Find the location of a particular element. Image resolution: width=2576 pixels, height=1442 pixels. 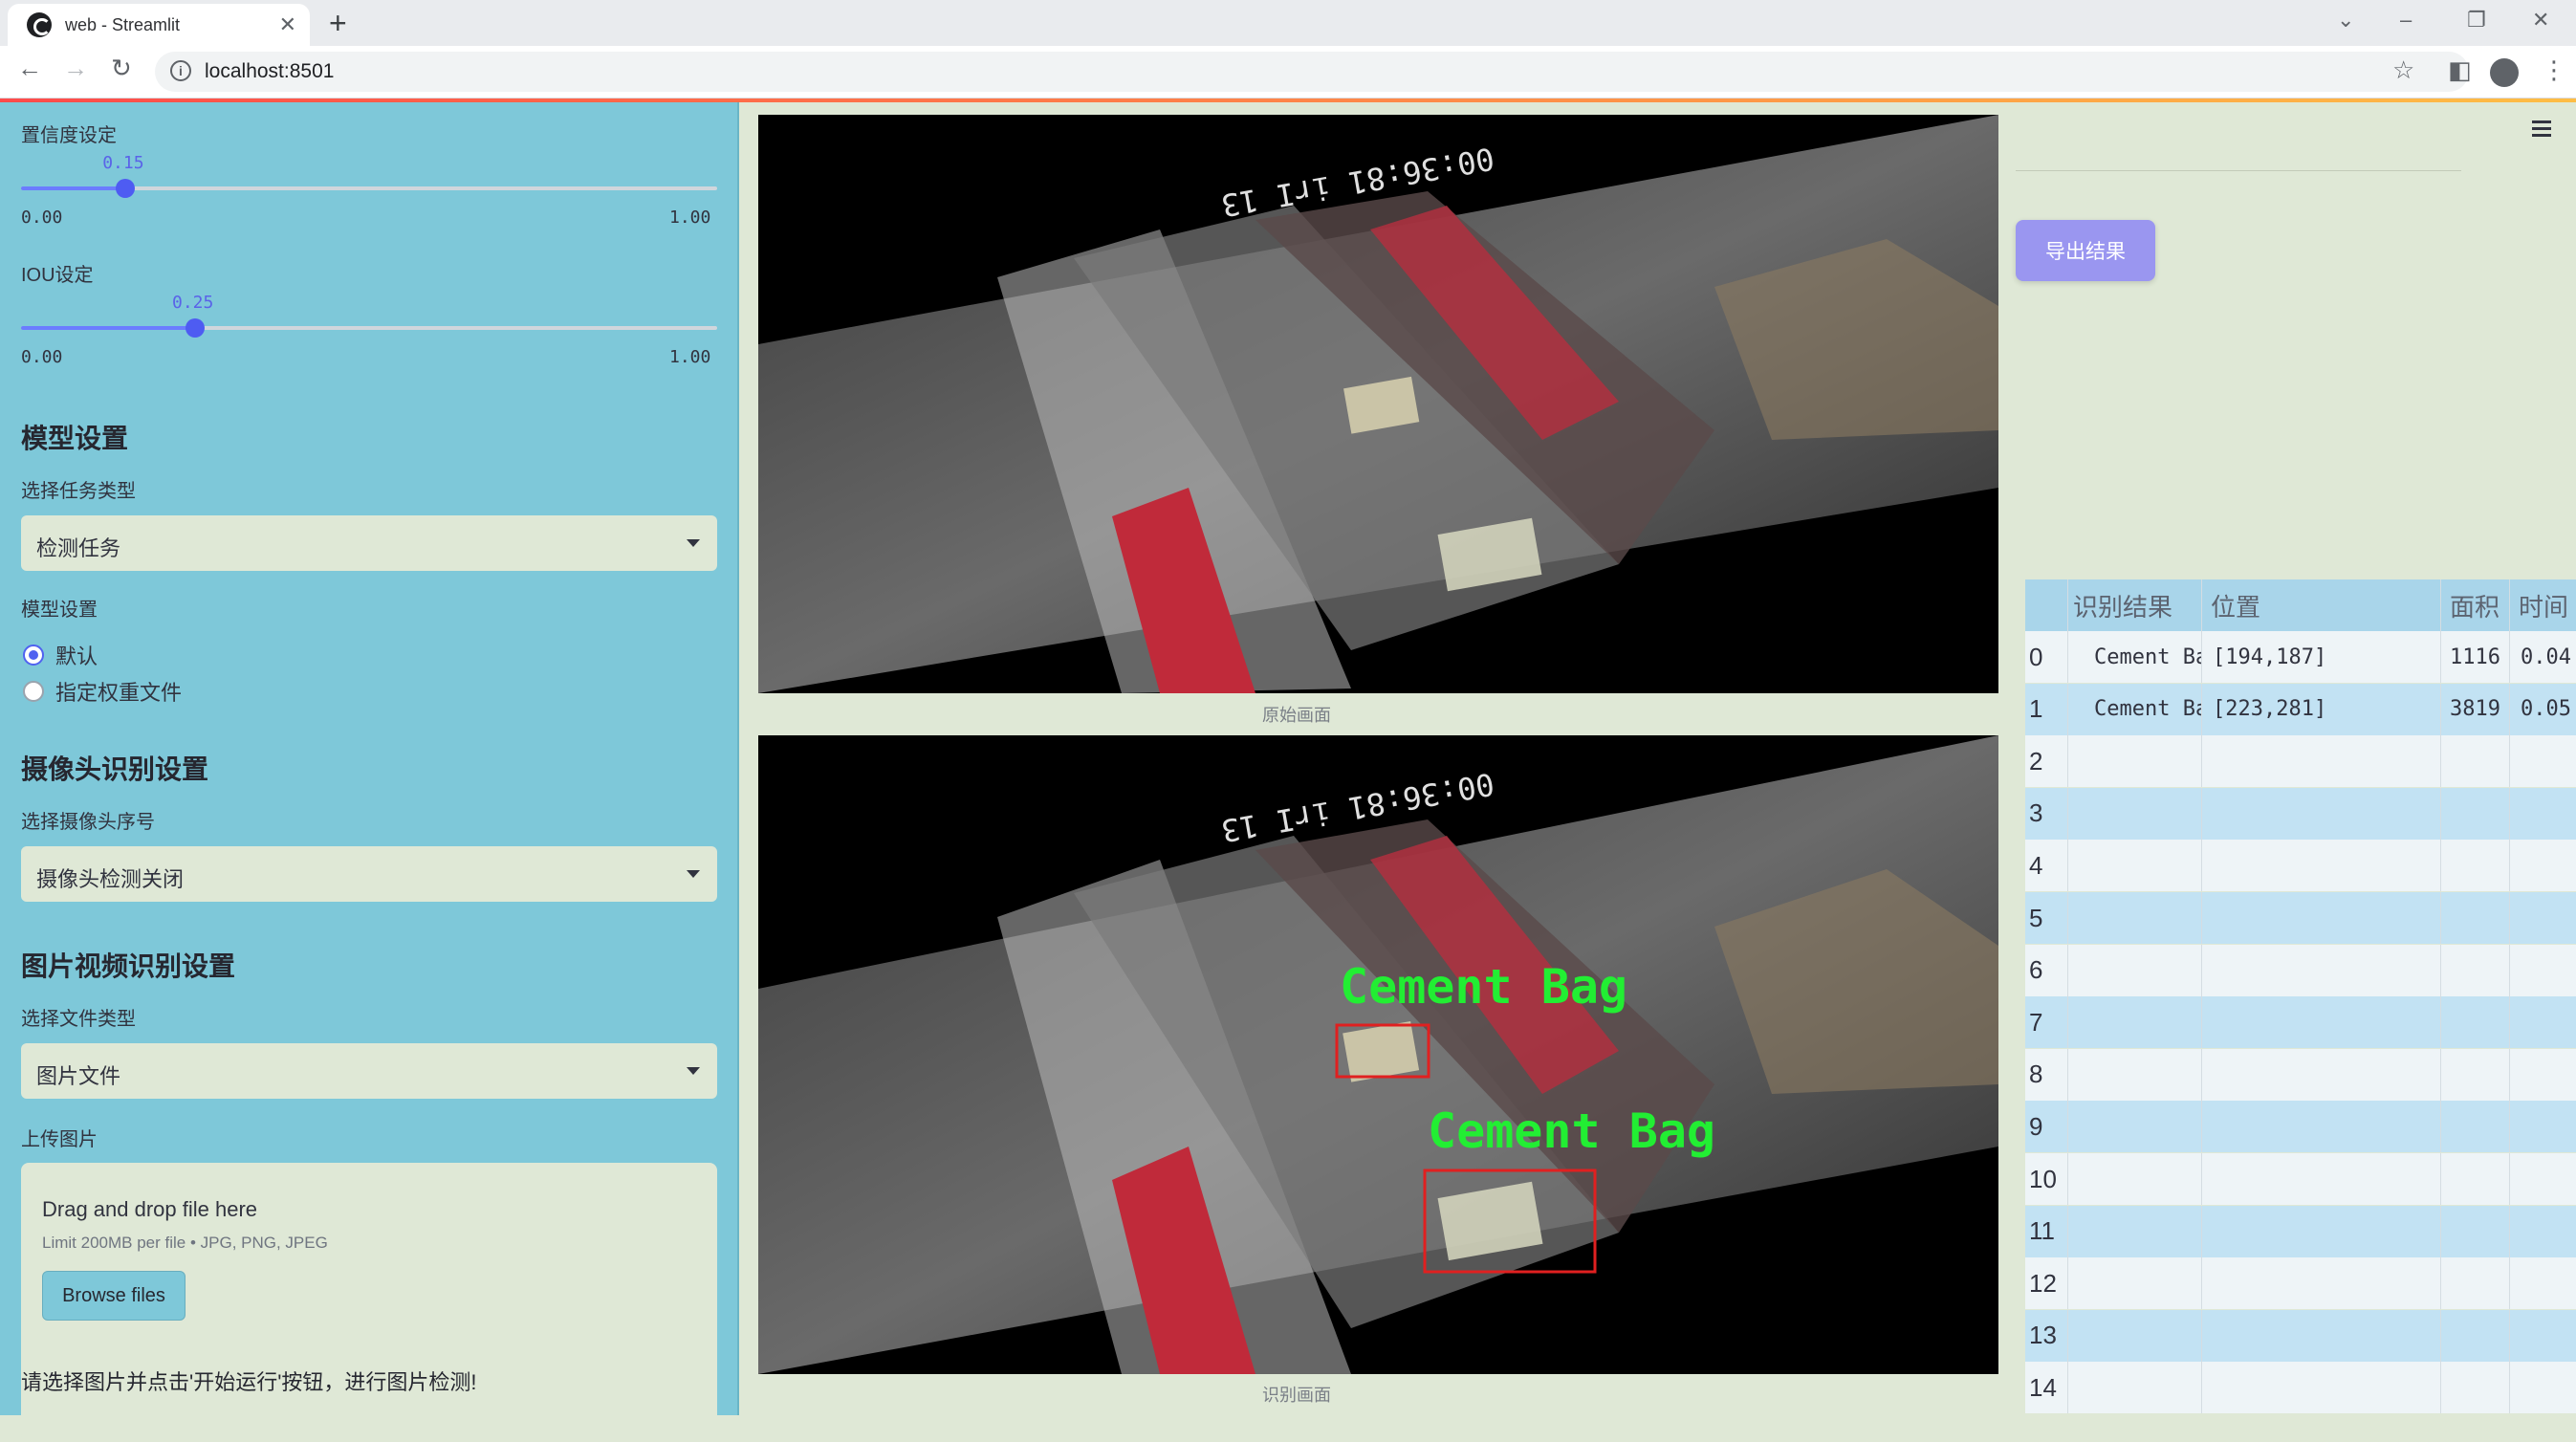

row-area: 3819 is located at coordinates (2475, 710).